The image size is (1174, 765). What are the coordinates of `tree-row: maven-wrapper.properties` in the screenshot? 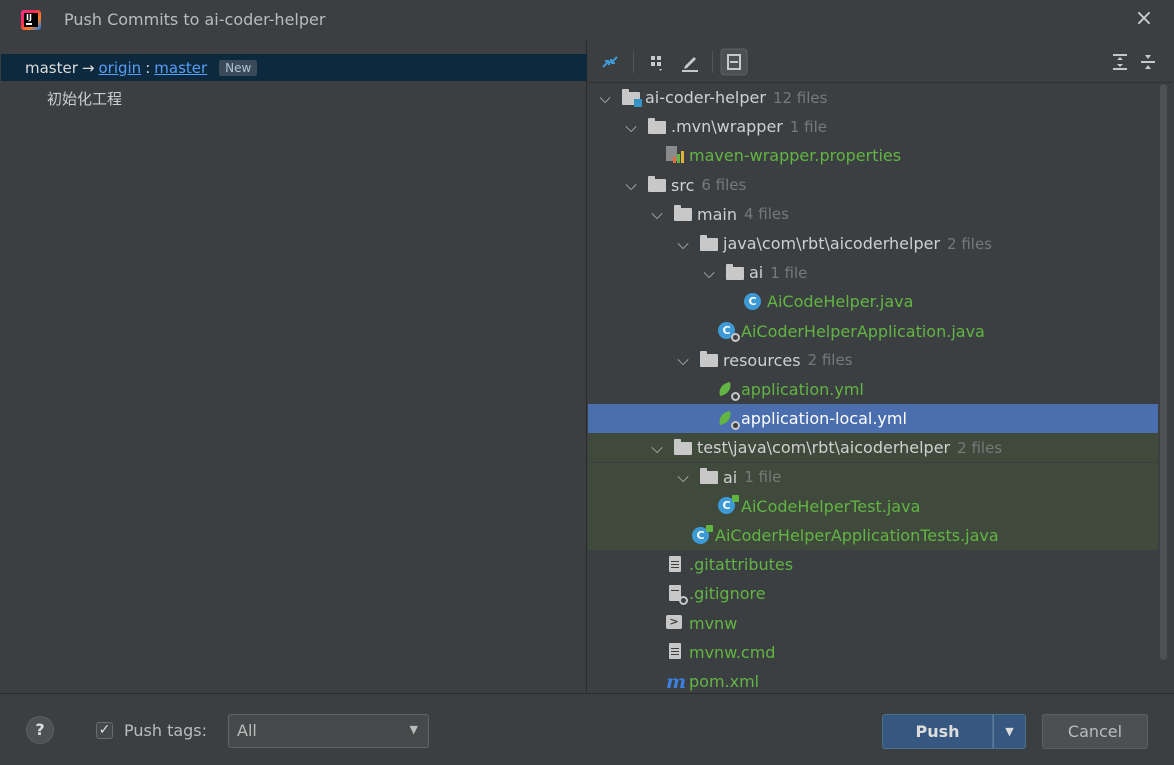 It's located at (873, 155).